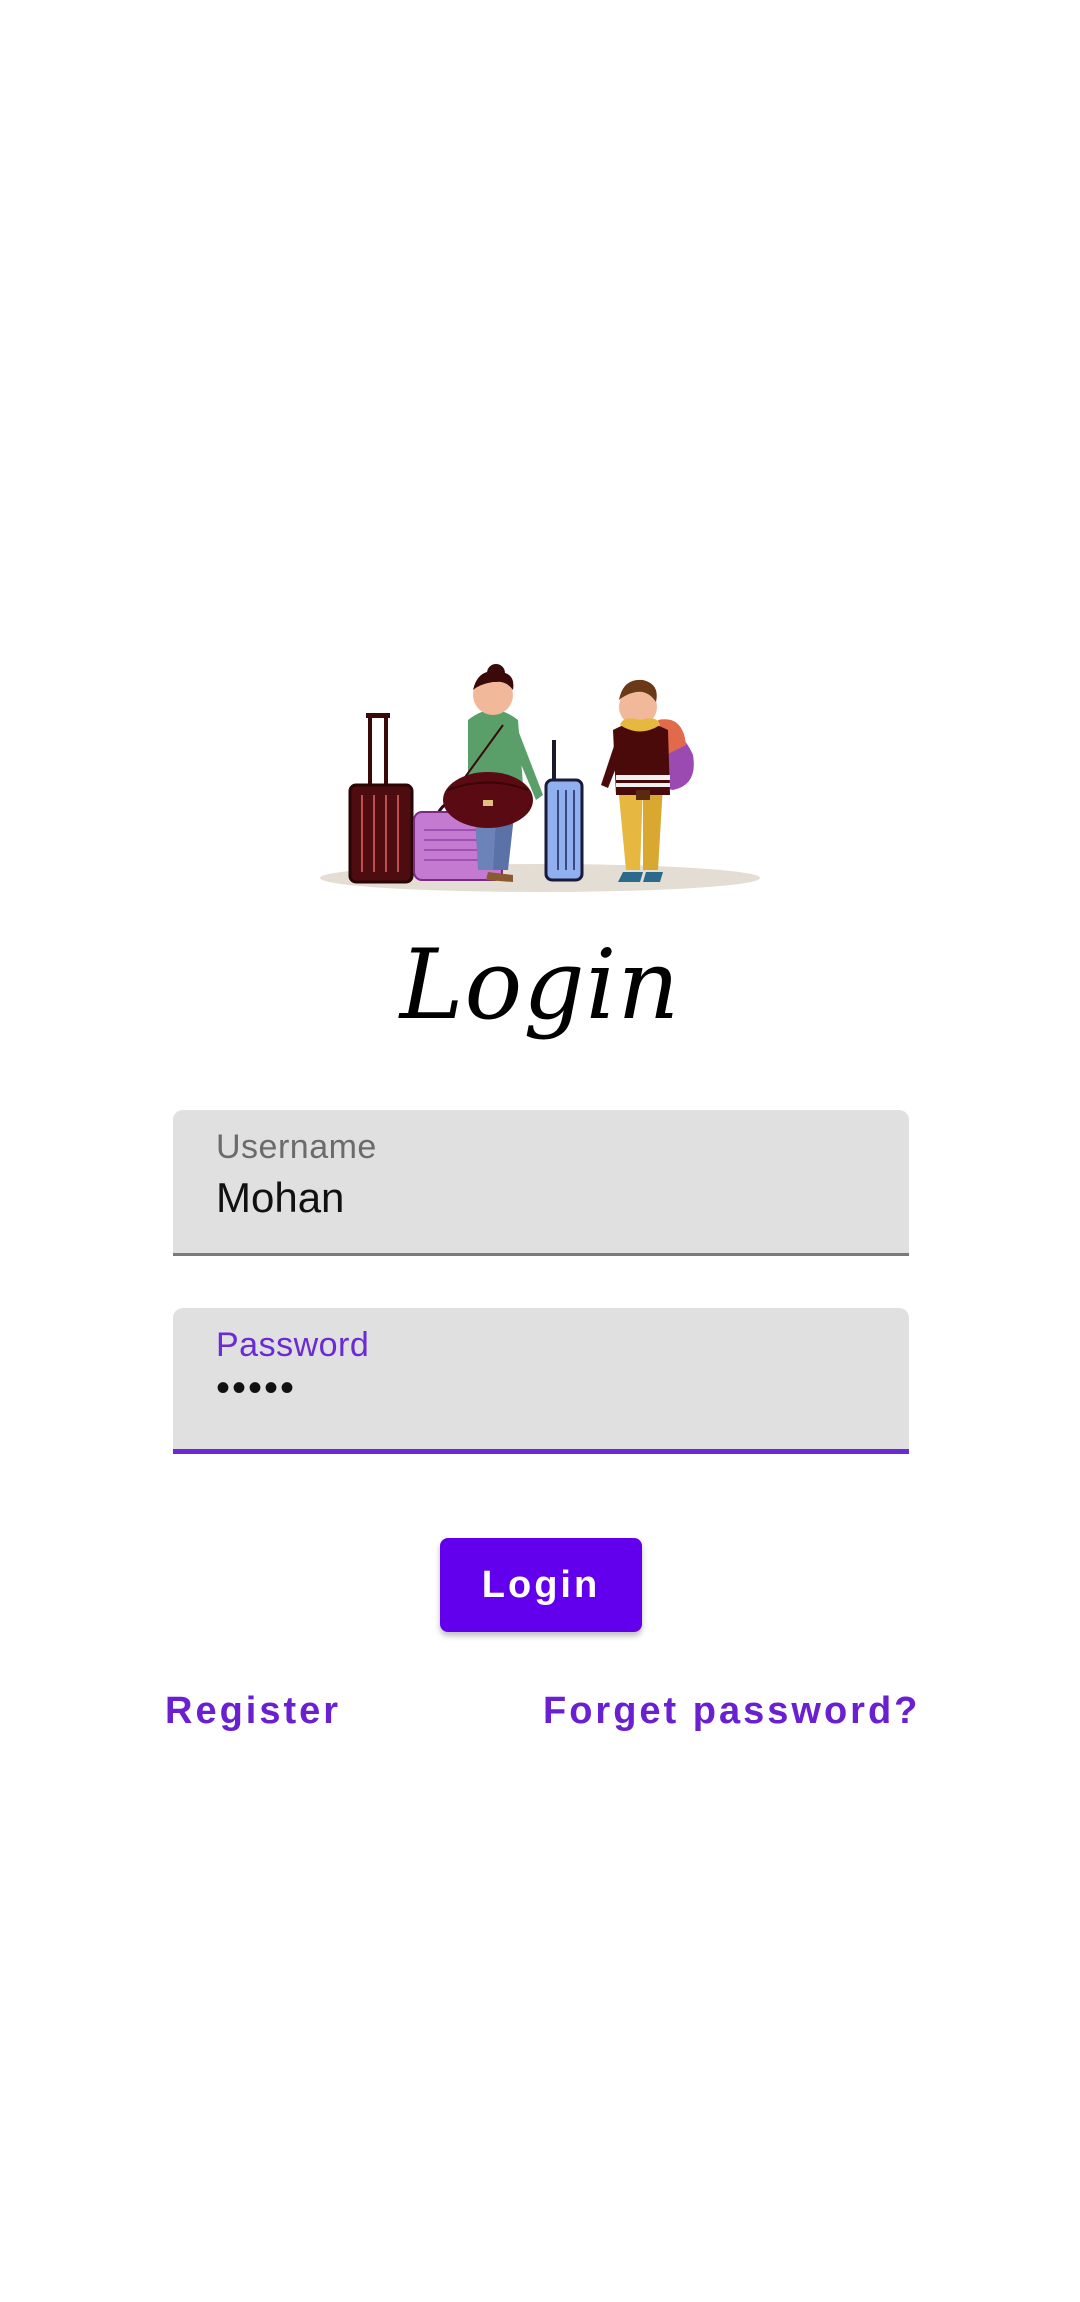 This screenshot has width=1080, height=2302. What do you see at coordinates (541, 1198) in the screenshot?
I see `username-input` at bounding box center [541, 1198].